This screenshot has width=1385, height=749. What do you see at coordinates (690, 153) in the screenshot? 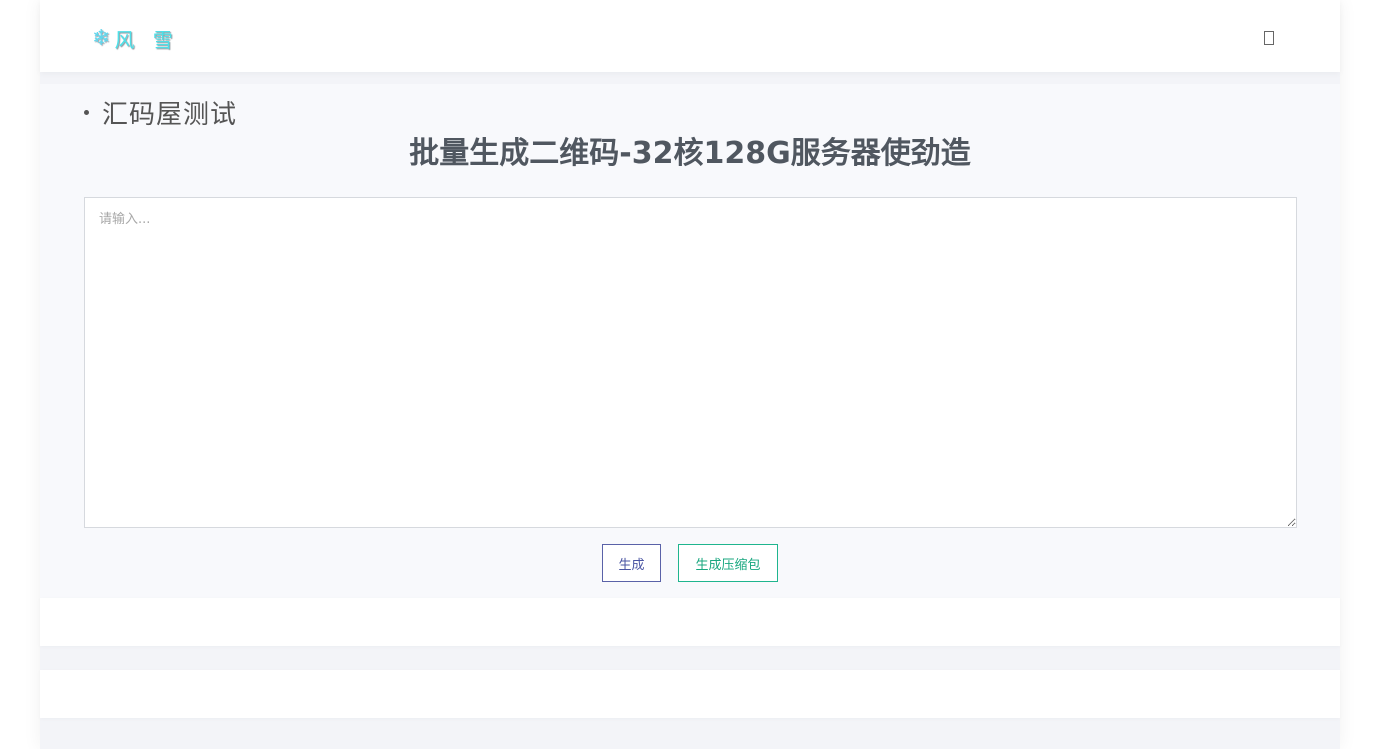
I see `page-heading: 批量生成二维码-32核128G服务器使劲造` at bounding box center [690, 153].